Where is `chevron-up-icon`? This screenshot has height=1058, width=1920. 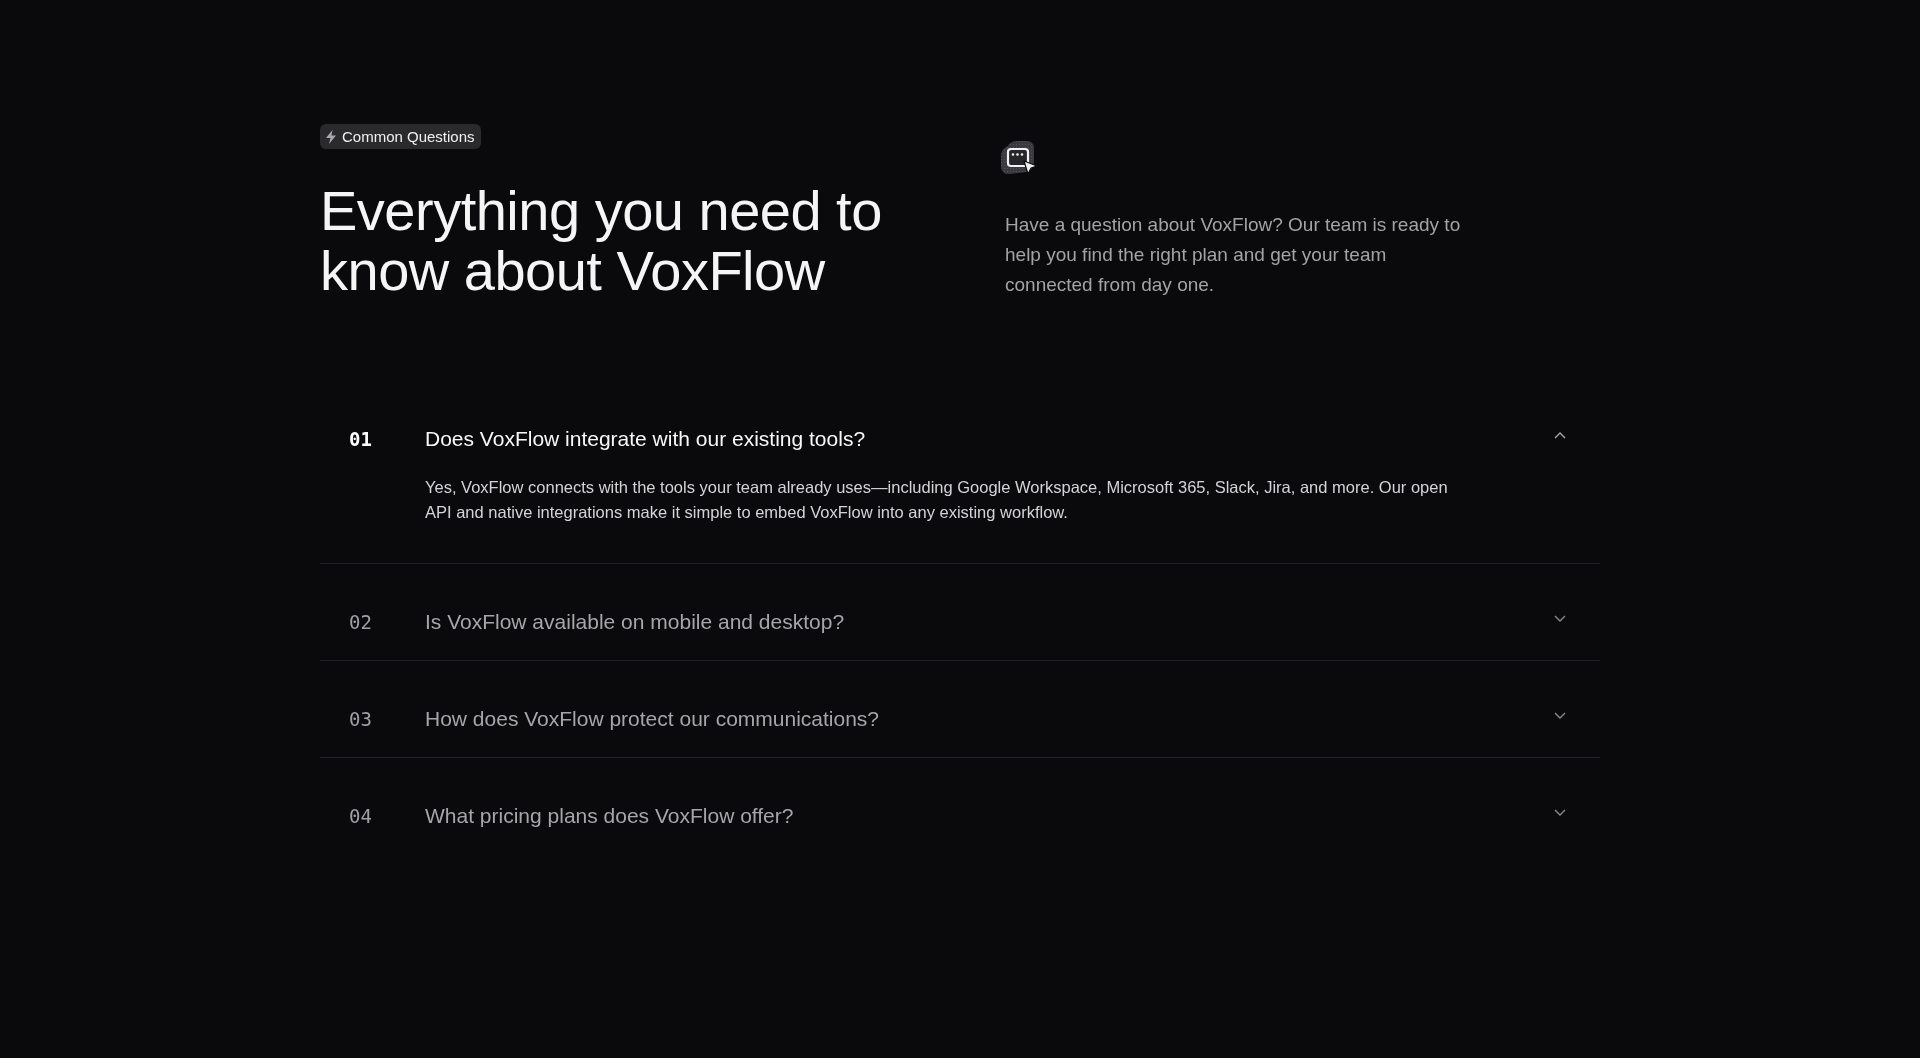 chevron-up-icon is located at coordinates (1560, 435).